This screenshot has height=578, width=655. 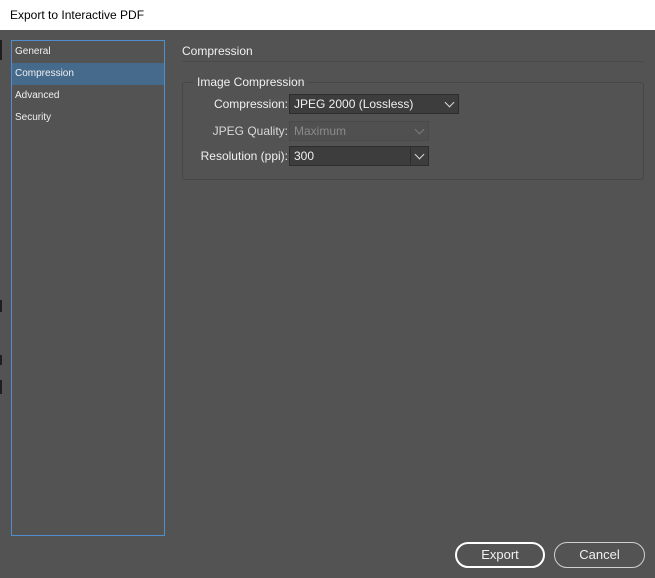 What do you see at coordinates (304, 156) in the screenshot?
I see `resolution-value: 300` at bounding box center [304, 156].